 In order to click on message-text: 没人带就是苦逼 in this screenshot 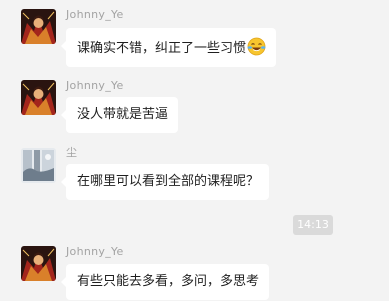, I will do `click(123, 114)`.